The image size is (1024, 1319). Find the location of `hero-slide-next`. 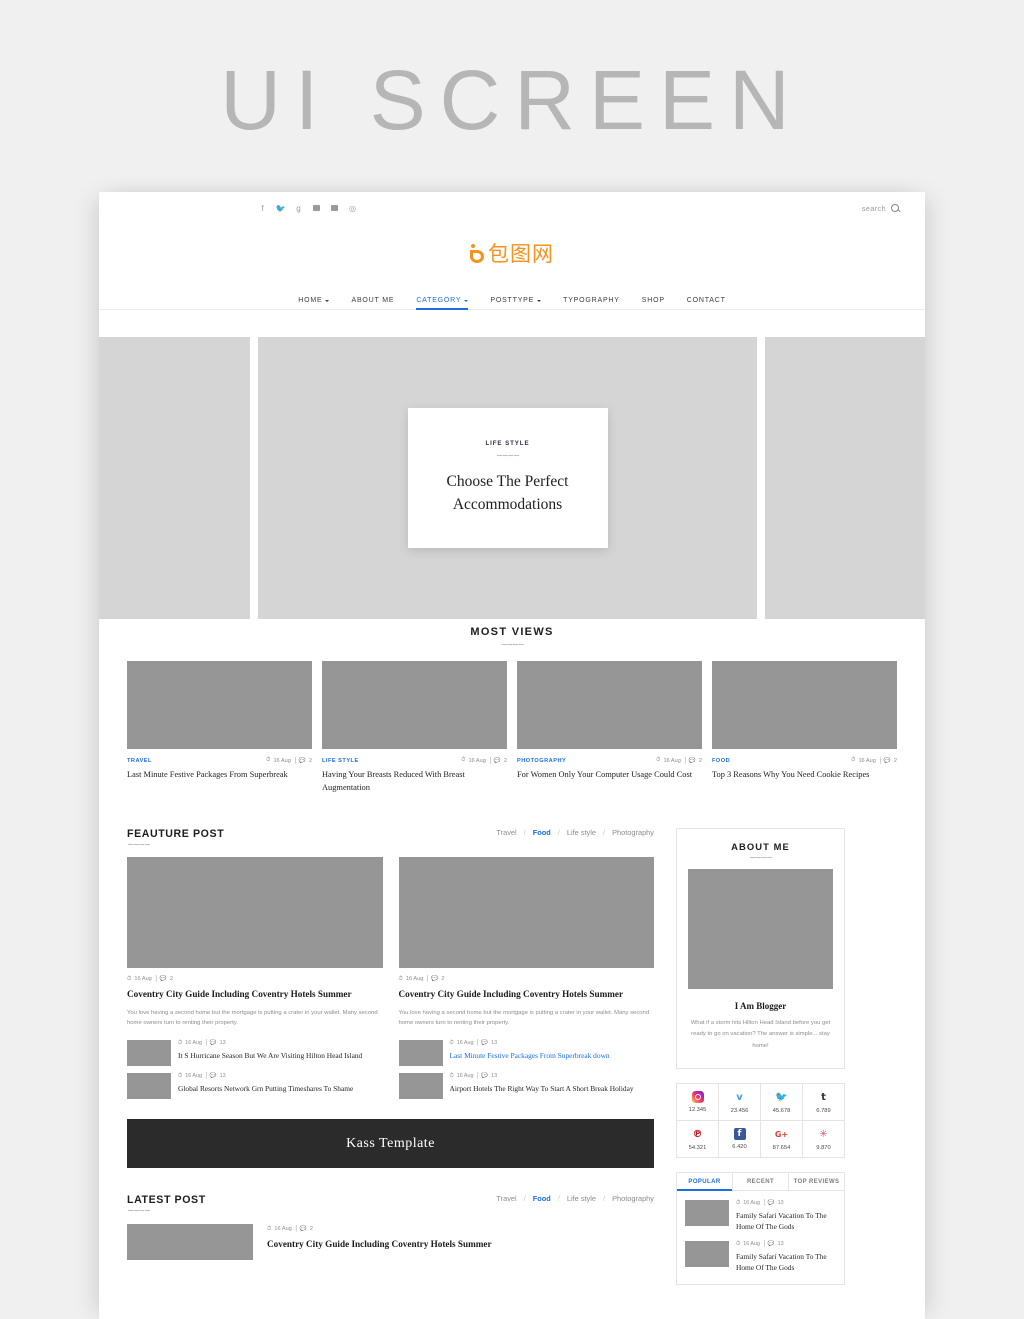

hero-slide-next is located at coordinates (845, 478).